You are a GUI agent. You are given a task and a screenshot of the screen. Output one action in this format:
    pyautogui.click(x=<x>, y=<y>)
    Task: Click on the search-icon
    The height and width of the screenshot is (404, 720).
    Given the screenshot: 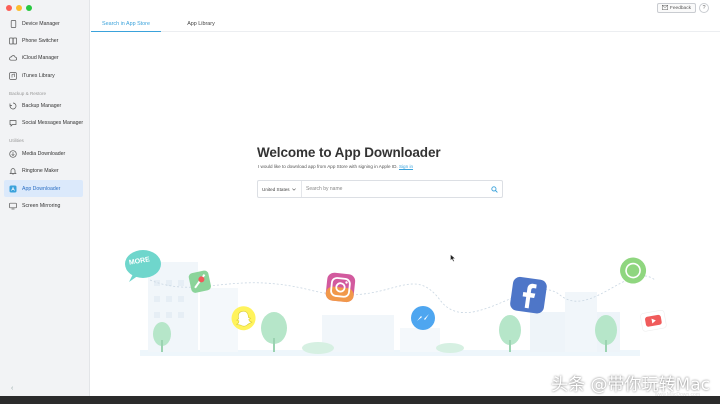 What is the action you would take?
    pyautogui.click(x=494, y=189)
    